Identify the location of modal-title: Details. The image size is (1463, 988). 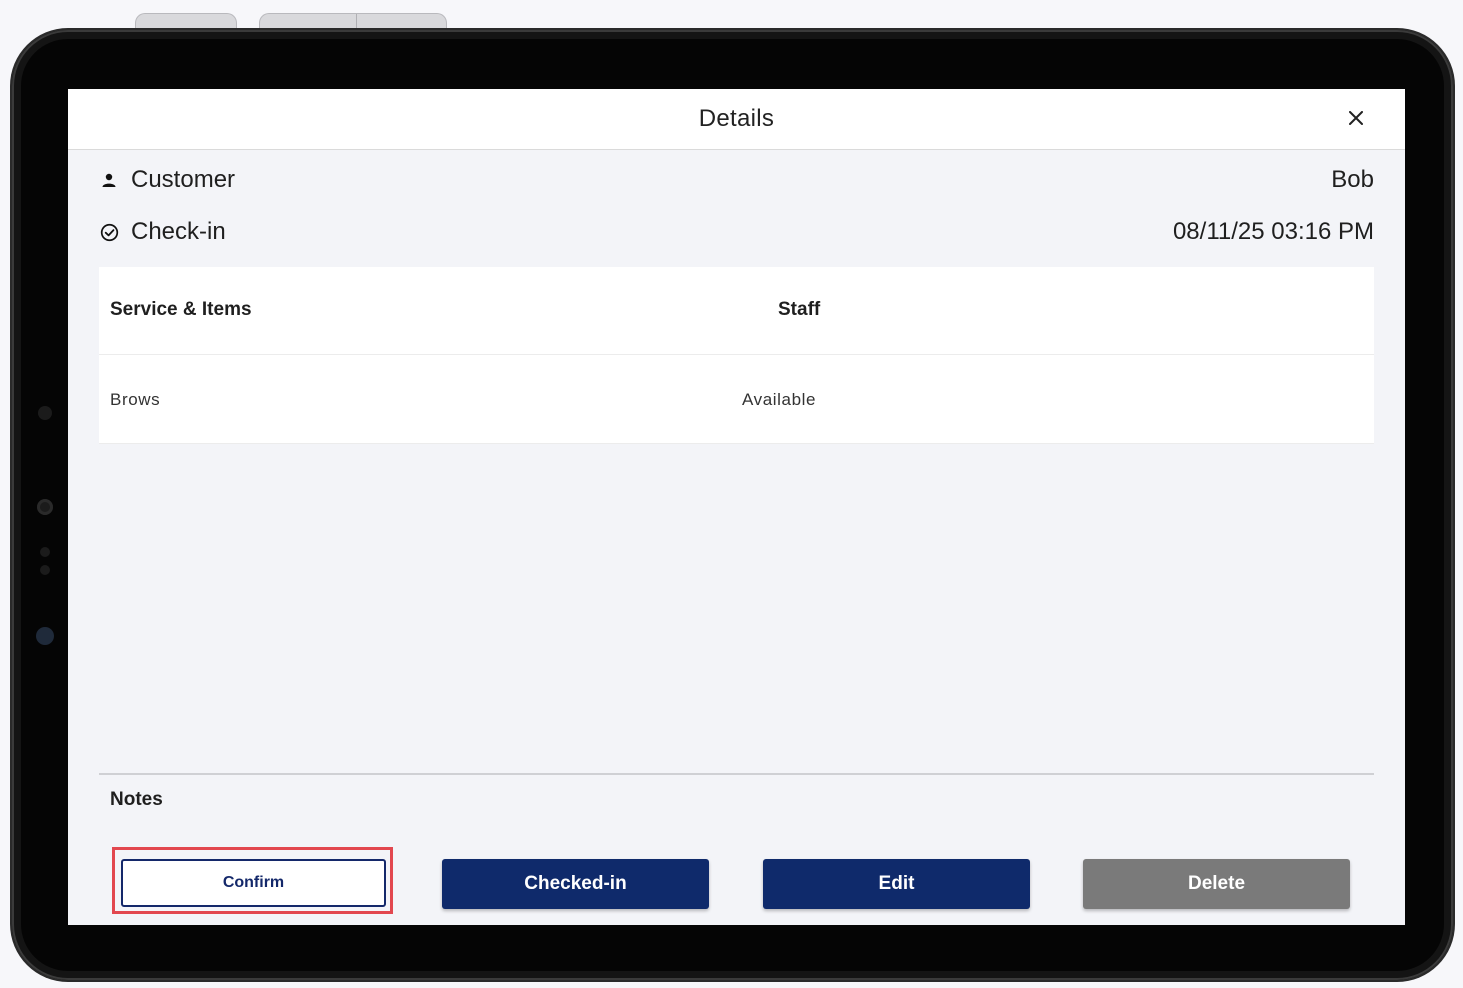
(736, 118).